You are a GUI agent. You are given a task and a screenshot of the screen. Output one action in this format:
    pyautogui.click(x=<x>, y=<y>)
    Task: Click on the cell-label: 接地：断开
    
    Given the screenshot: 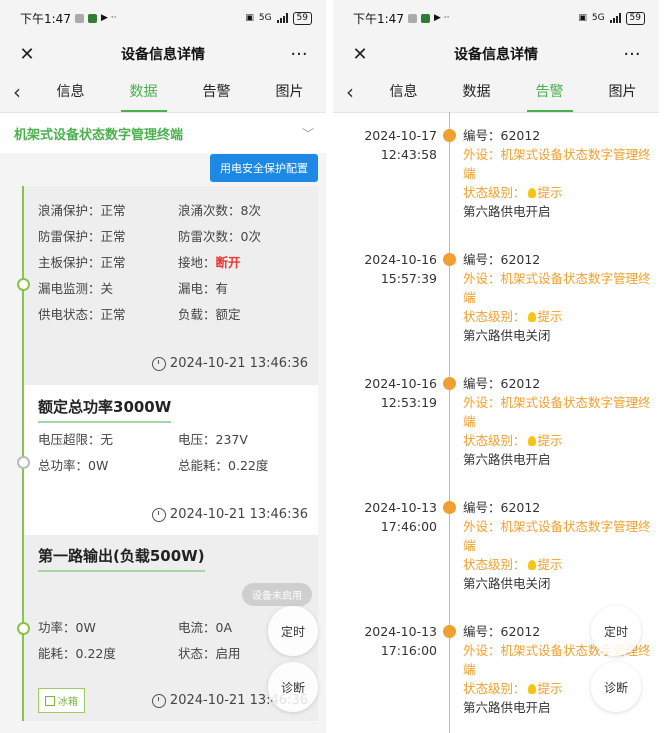 What is the action you would take?
    pyautogui.click(x=209, y=262)
    